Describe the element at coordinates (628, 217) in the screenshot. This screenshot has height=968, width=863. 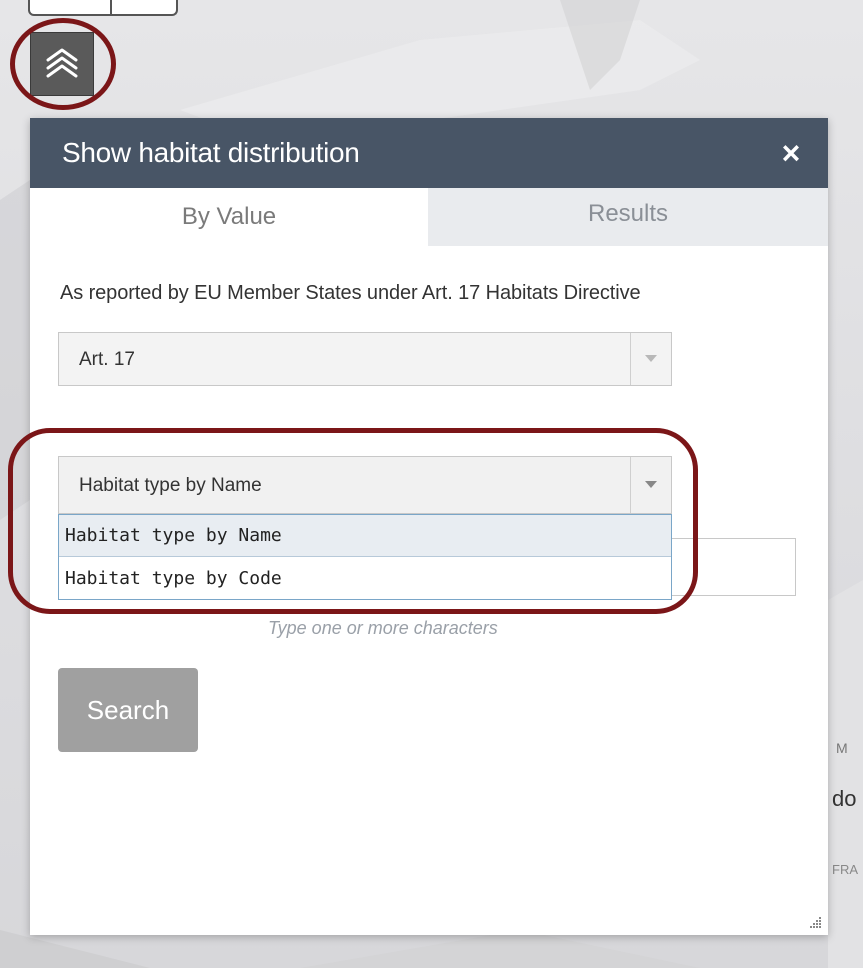
I see `tab-results: Results` at that location.